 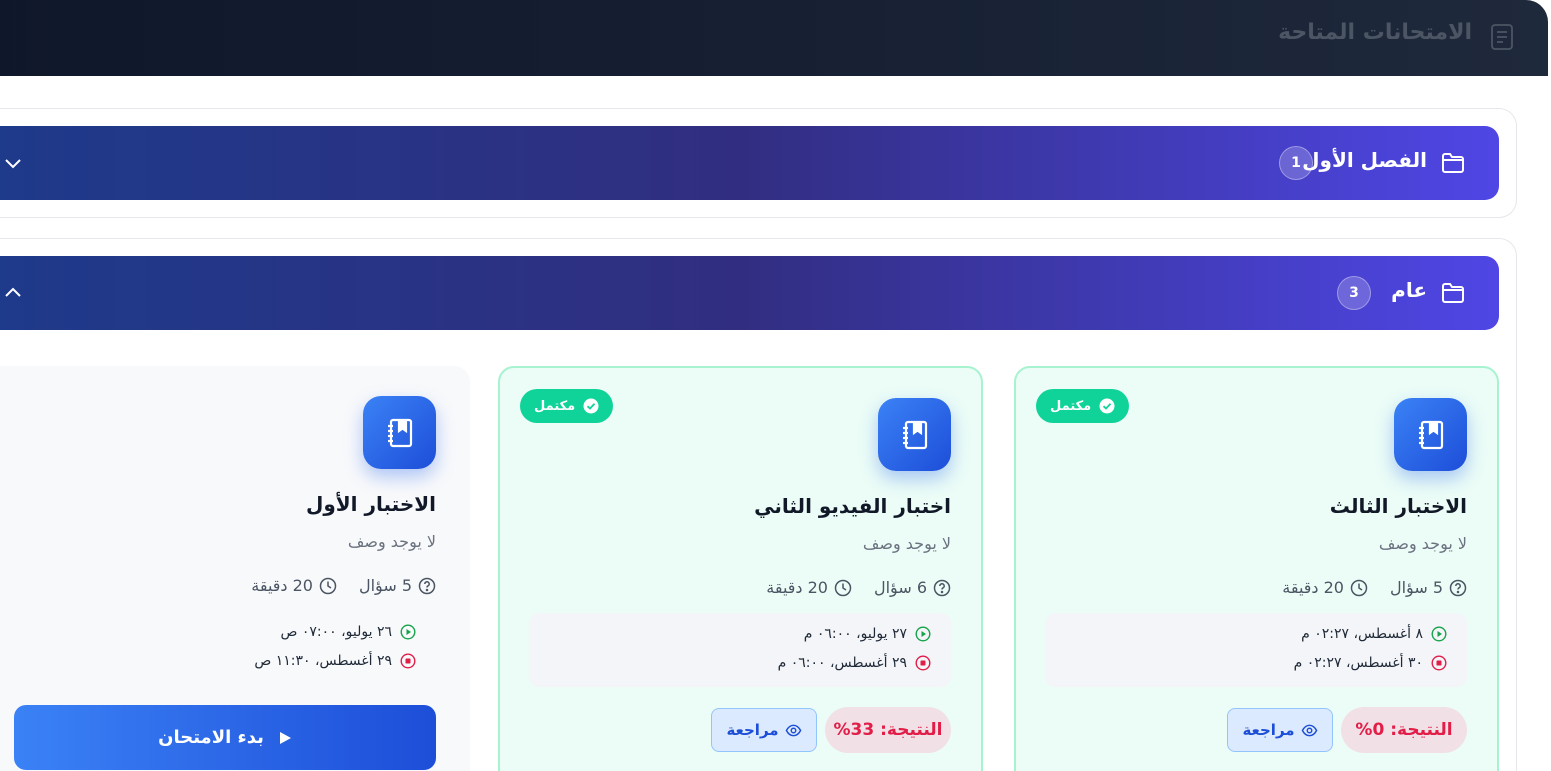 I want to click on exam-title: الاختبار الثالث, so click(x=1398, y=506).